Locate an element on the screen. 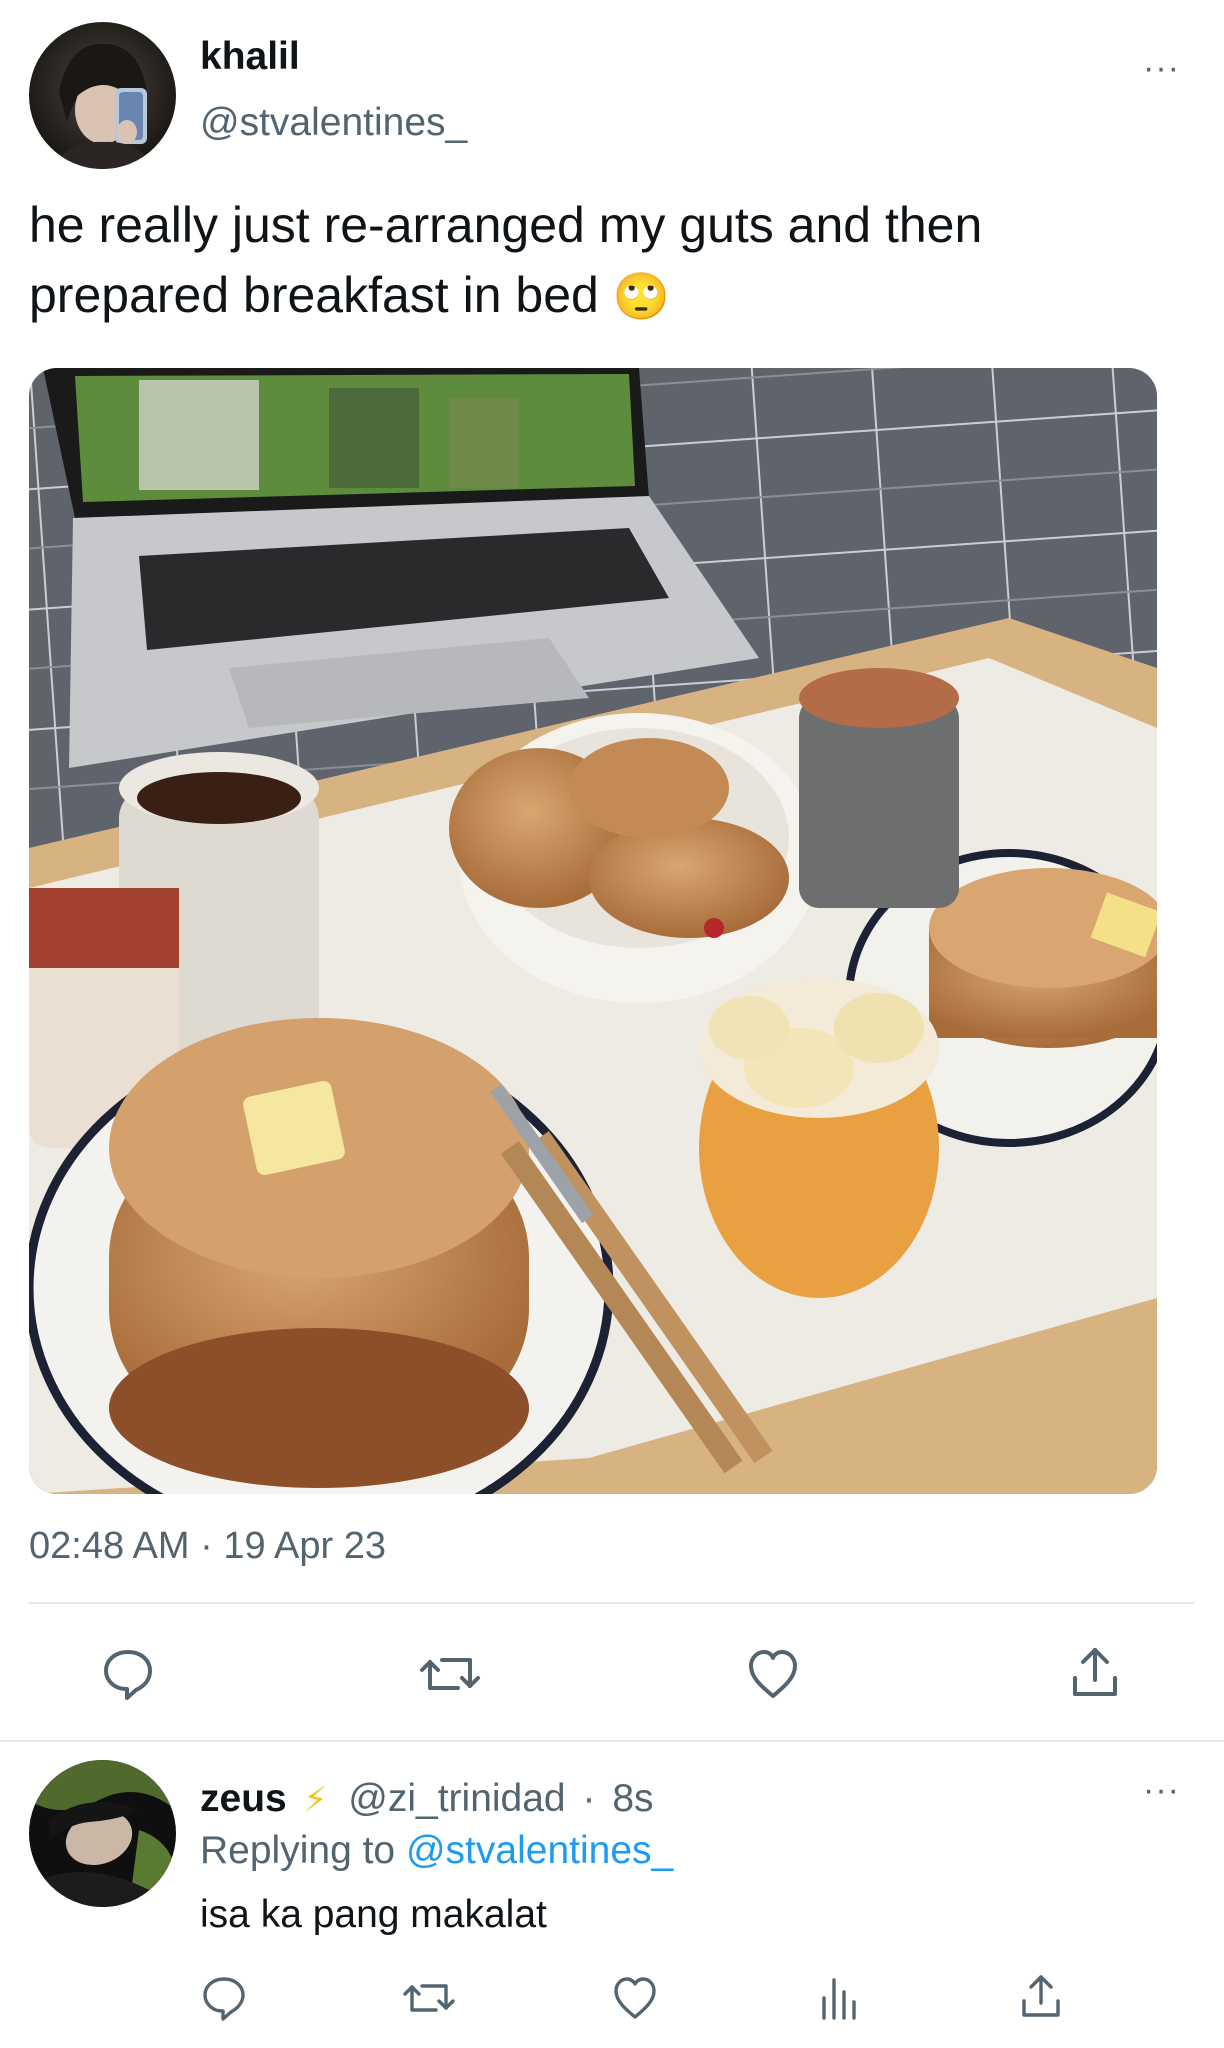 This screenshot has width=1224, height=2048. reply-author-avatar is located at coordinates (102, 1833).